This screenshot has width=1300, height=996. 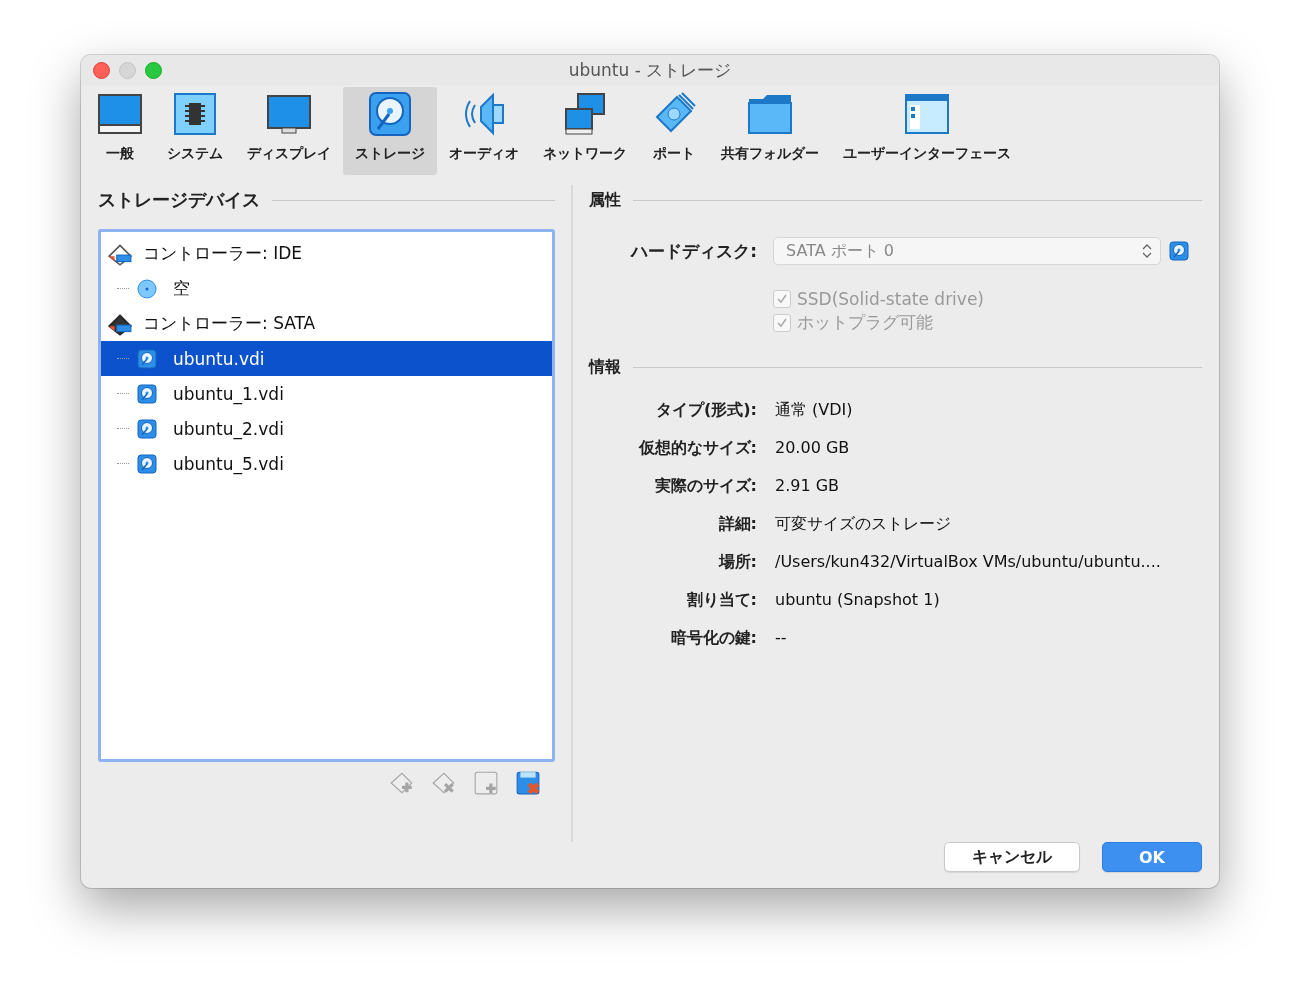 What do you see at coordinates (858, 600) in the screenshot?
I see `info-value: ubuntu (Snapshot 1)` at bounding box center [858, 600].